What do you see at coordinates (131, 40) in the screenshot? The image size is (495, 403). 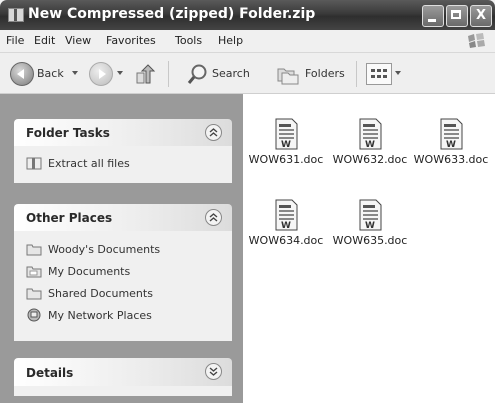 I see `menu-favorites: Favorites` at bounding box center [131, 40].